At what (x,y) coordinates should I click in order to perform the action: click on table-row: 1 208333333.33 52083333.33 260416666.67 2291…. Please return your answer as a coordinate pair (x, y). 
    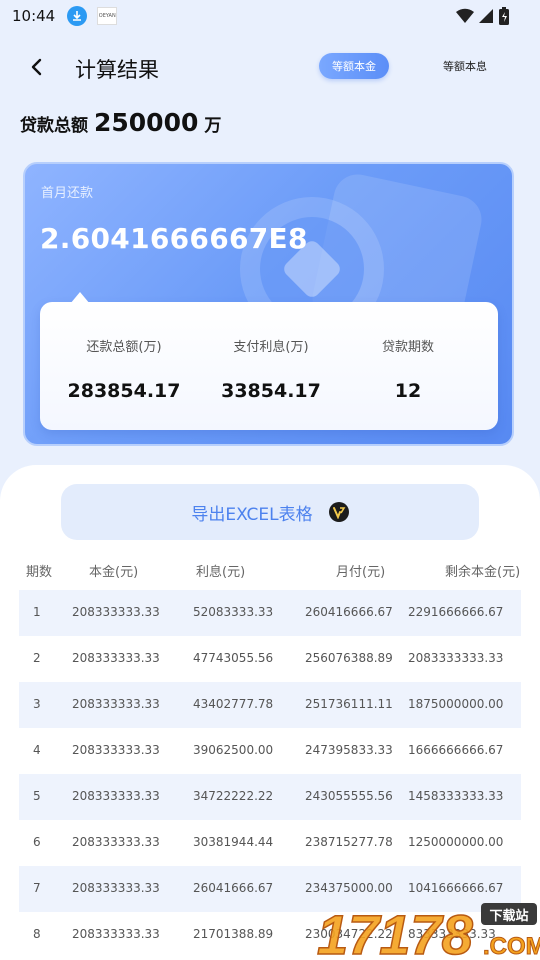
    Looking at the image, I should click on (270, 613).